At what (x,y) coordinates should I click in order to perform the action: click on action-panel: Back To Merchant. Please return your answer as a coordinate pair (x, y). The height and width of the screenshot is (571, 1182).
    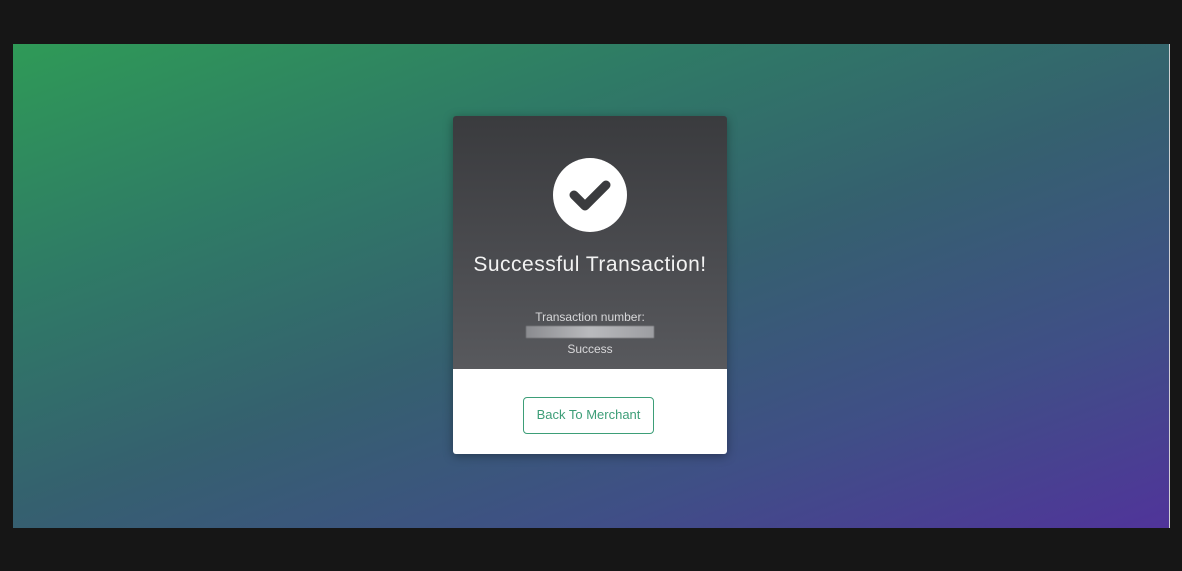
    Looking at the image, I should click on (590, 411).